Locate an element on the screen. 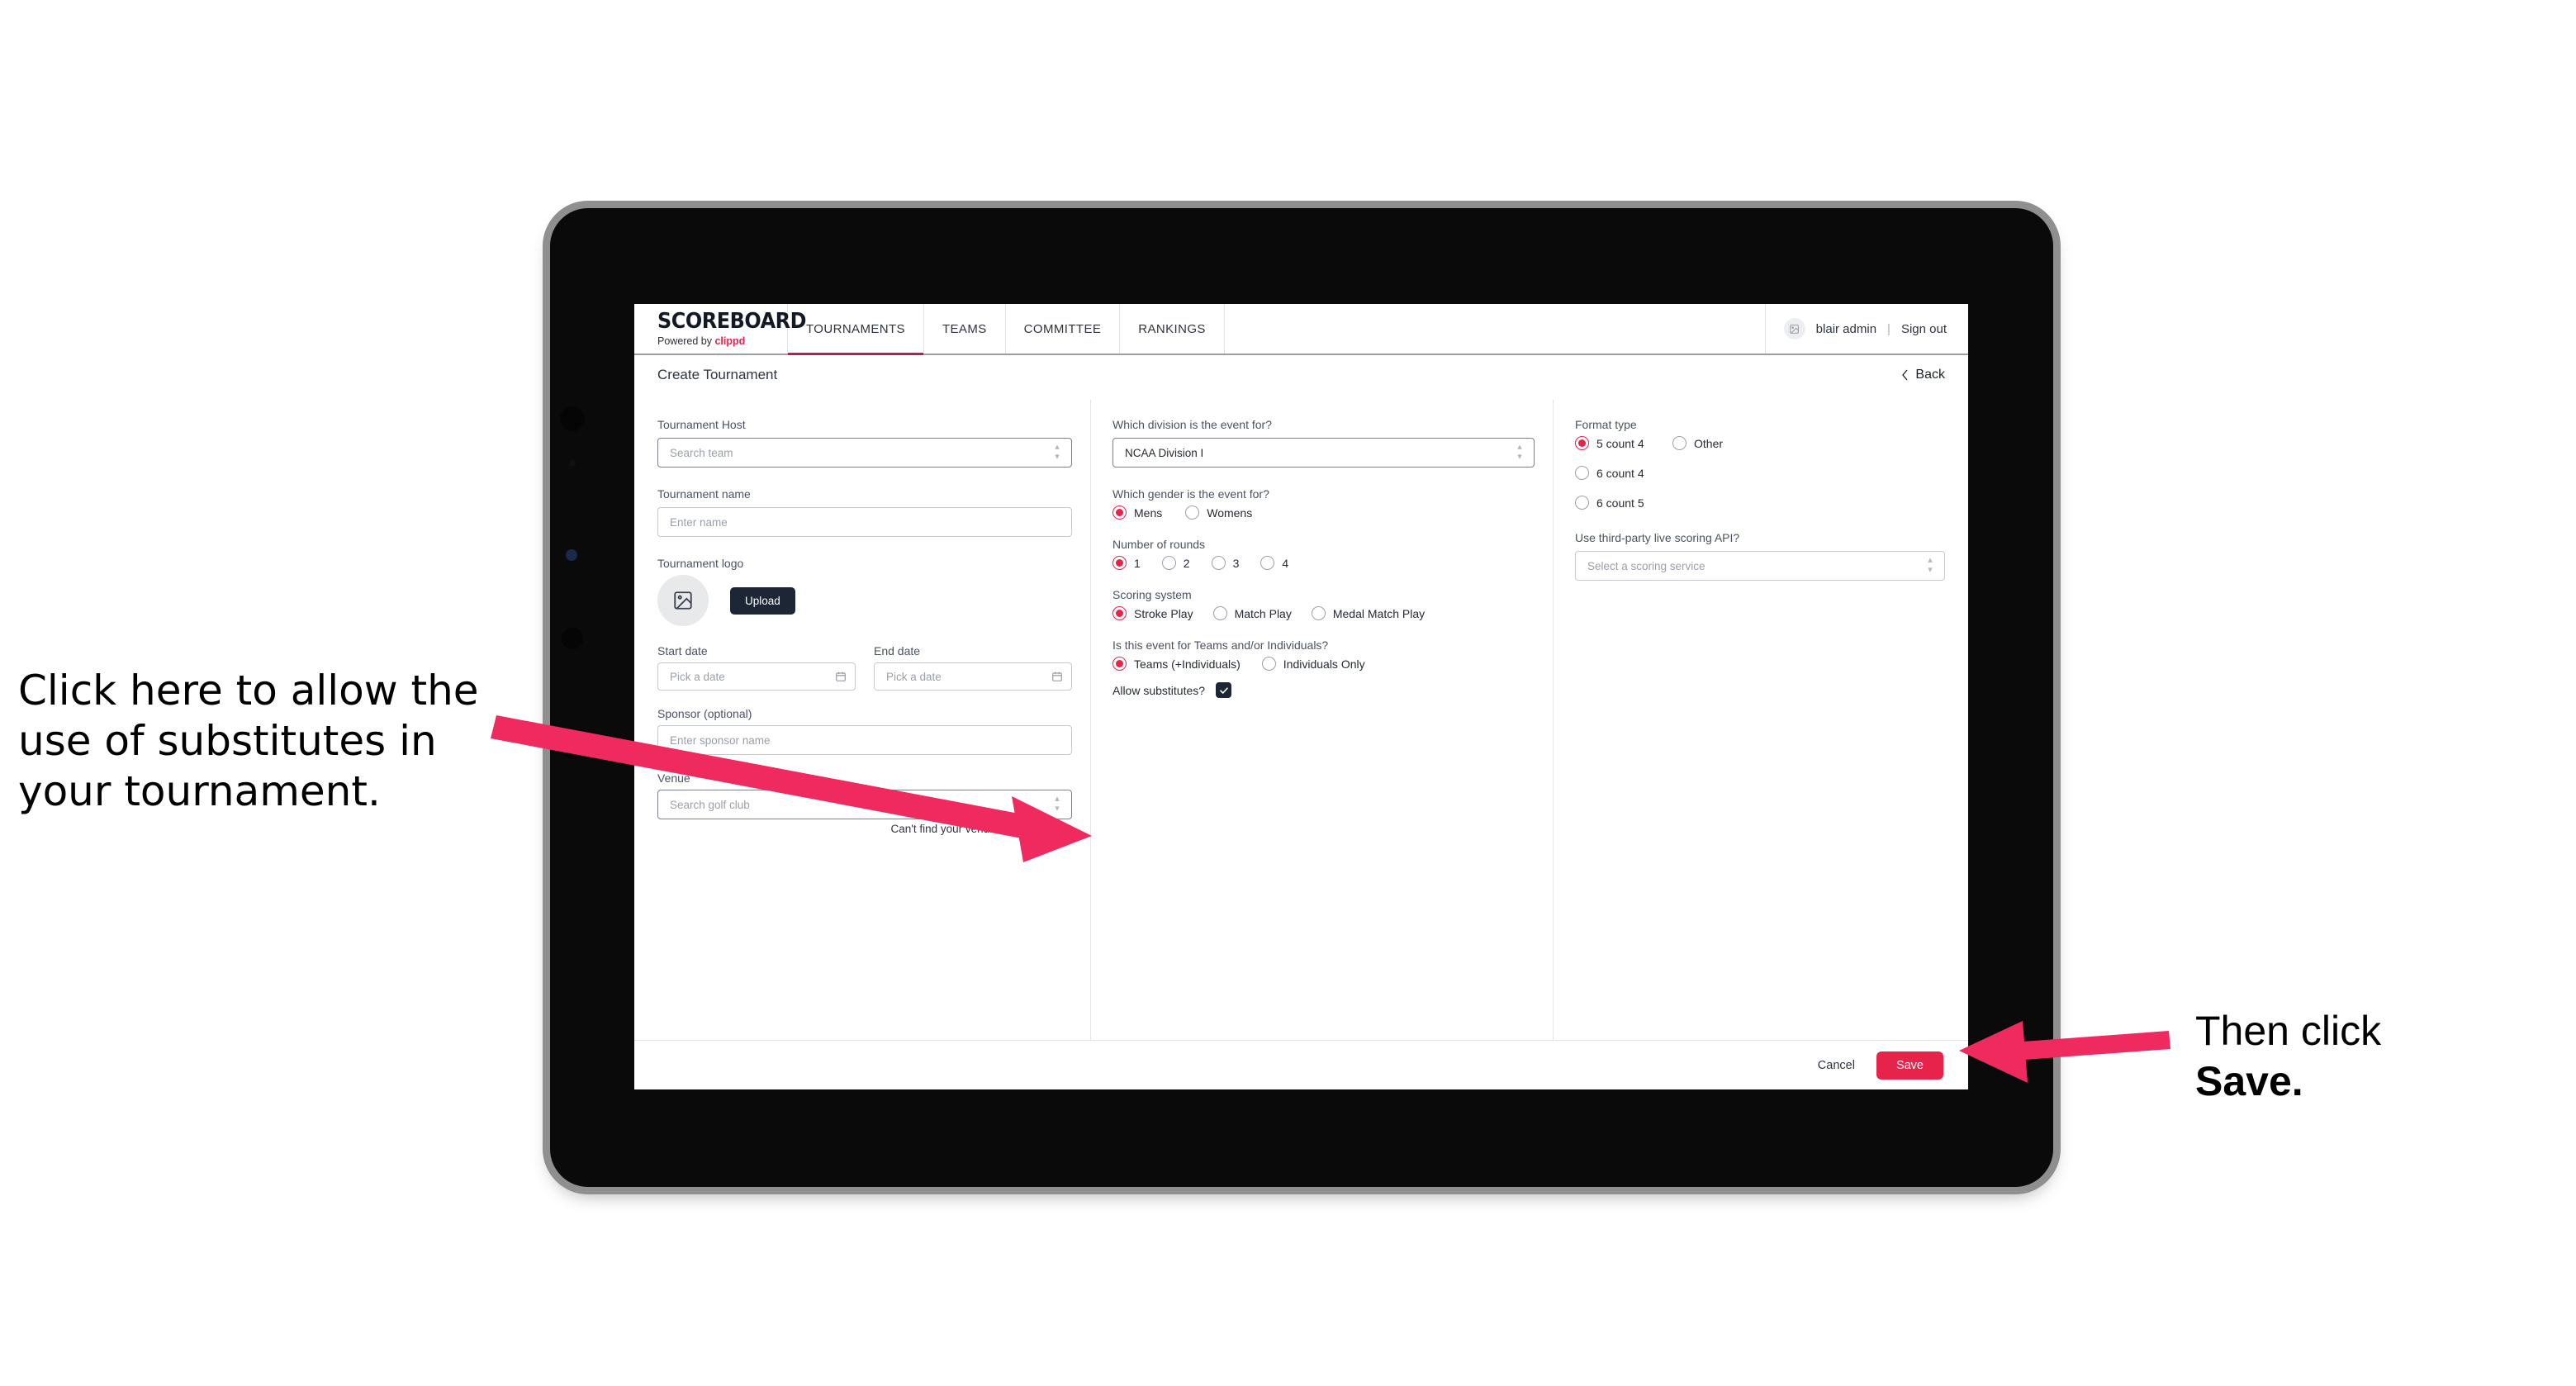  format-row-1: 5 count 4 Other is located at coordinates (1760, 443).